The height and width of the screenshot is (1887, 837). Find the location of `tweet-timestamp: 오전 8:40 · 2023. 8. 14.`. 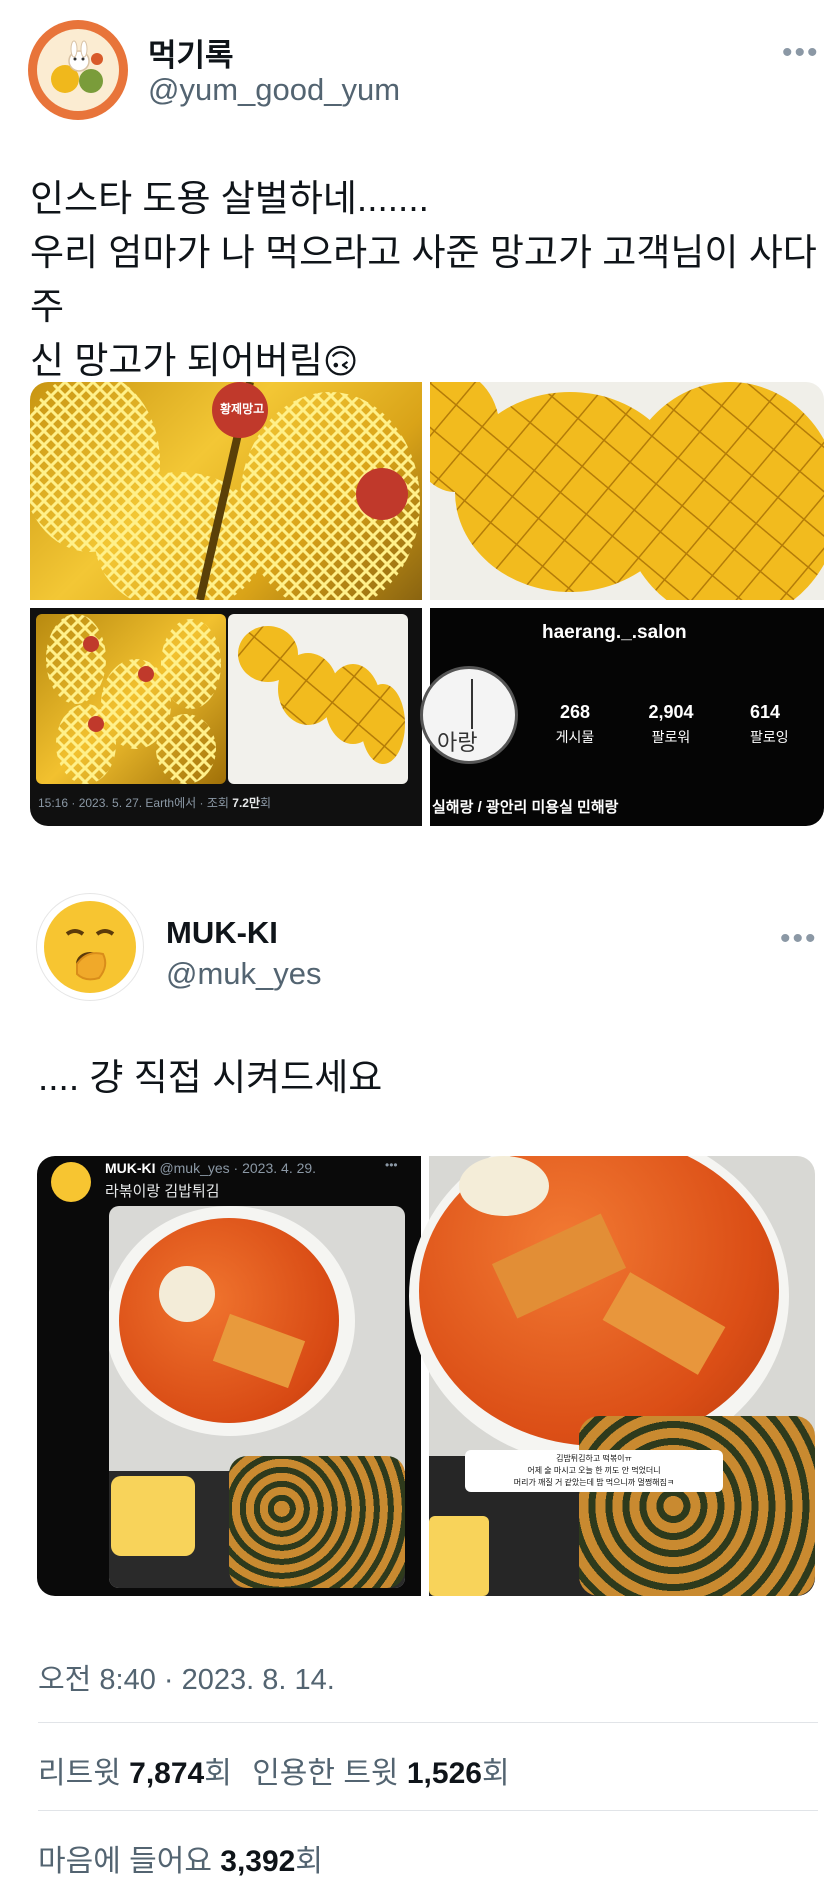

tweet-timestamp: 오전 8:40 · 2023. 8. 14. is located at coordinates (186, 1677).